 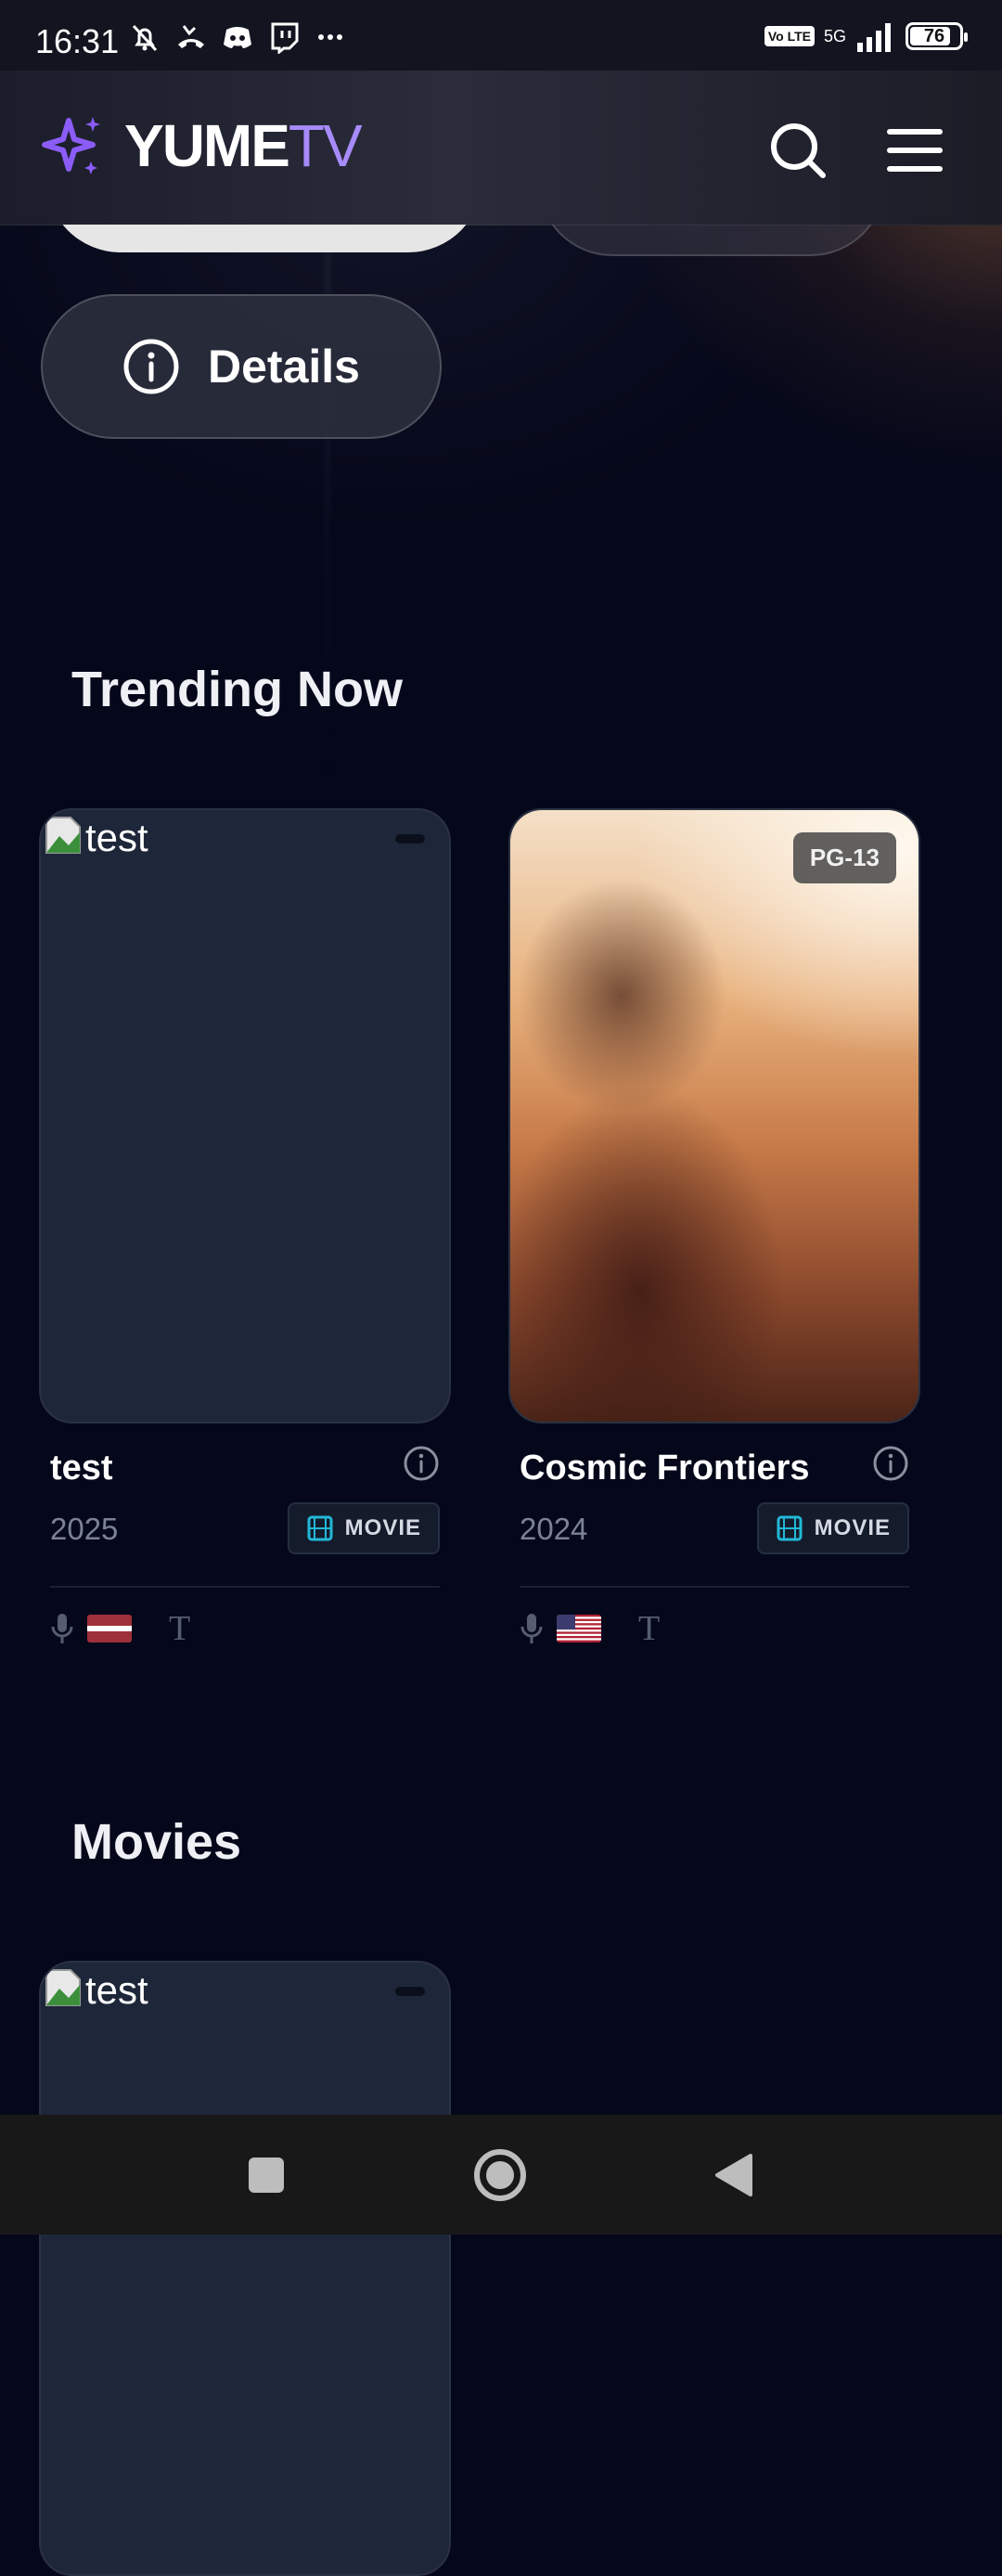 I want to click on twitch-icon, so click(x=285, y=38).